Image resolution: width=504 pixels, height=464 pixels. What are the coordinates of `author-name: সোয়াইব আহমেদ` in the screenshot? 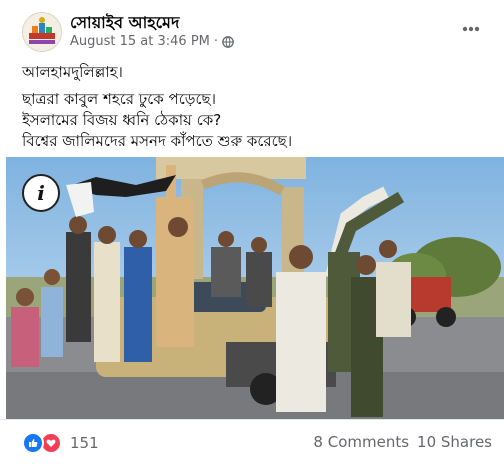 It's located at (124, 23).